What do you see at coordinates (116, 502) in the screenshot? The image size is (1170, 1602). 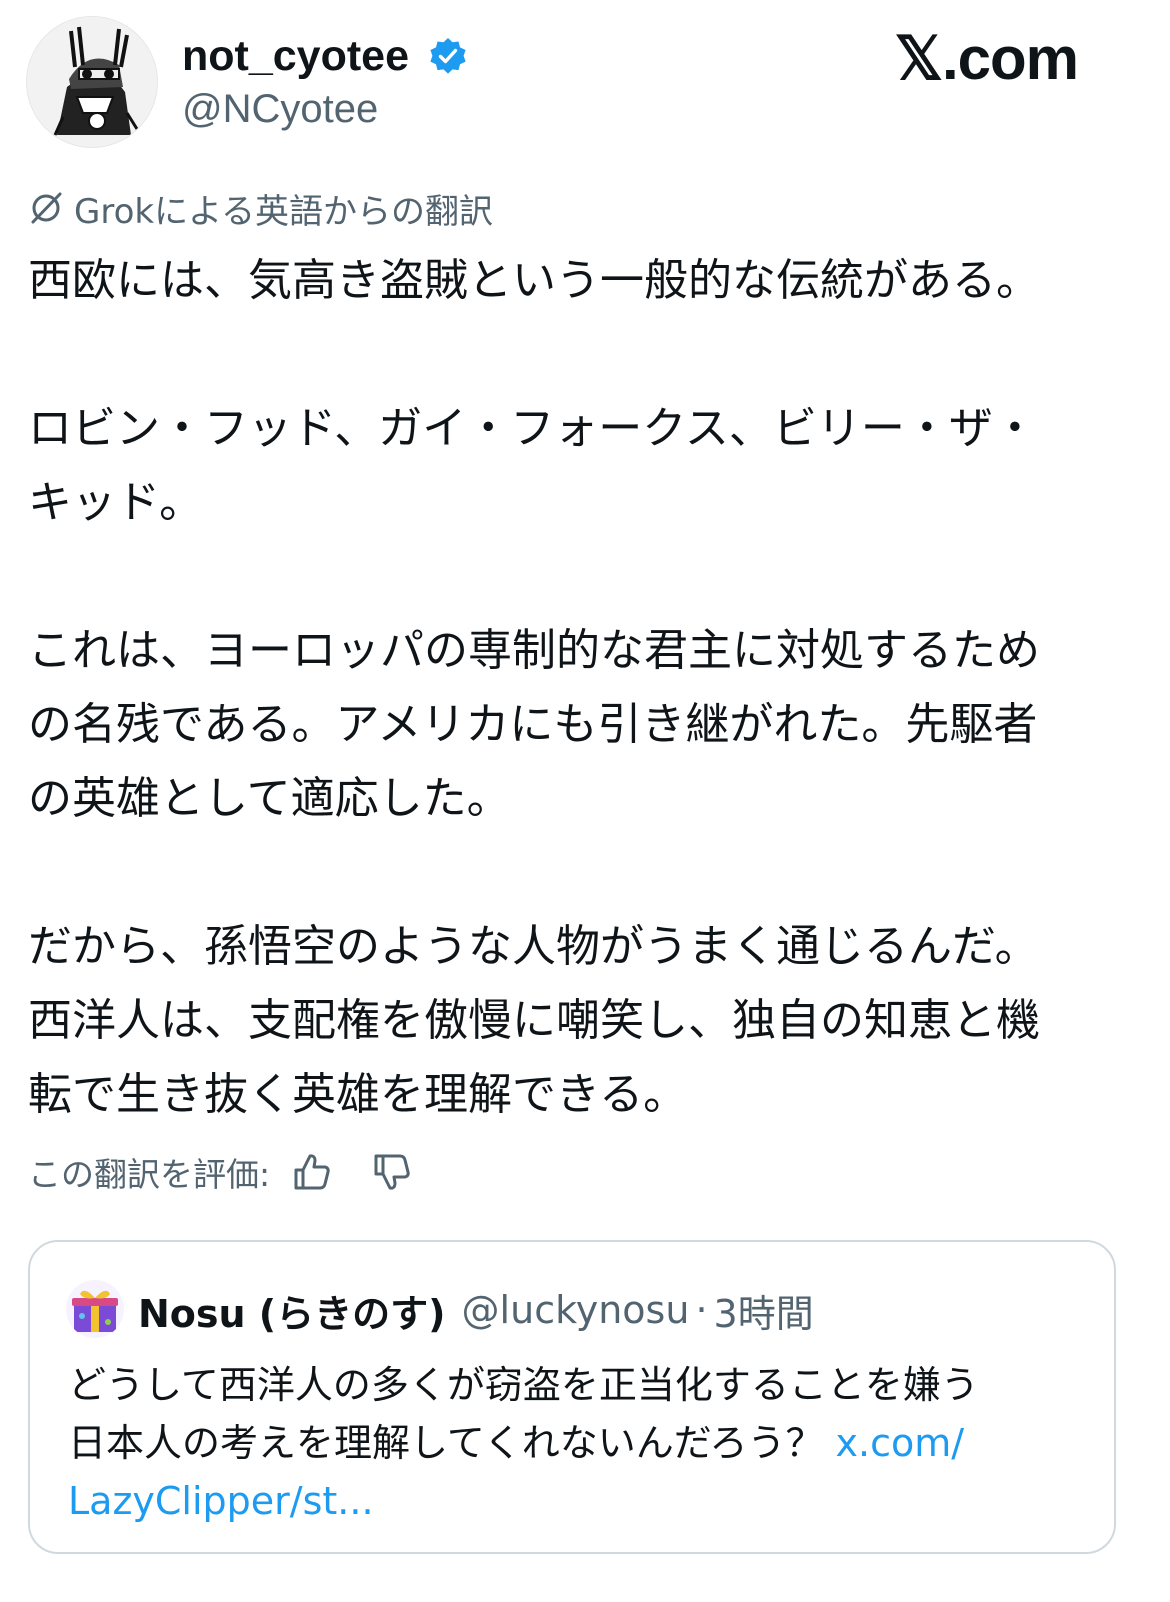 I see `tweet-line: キッド。` at bounding box center [116, 502].